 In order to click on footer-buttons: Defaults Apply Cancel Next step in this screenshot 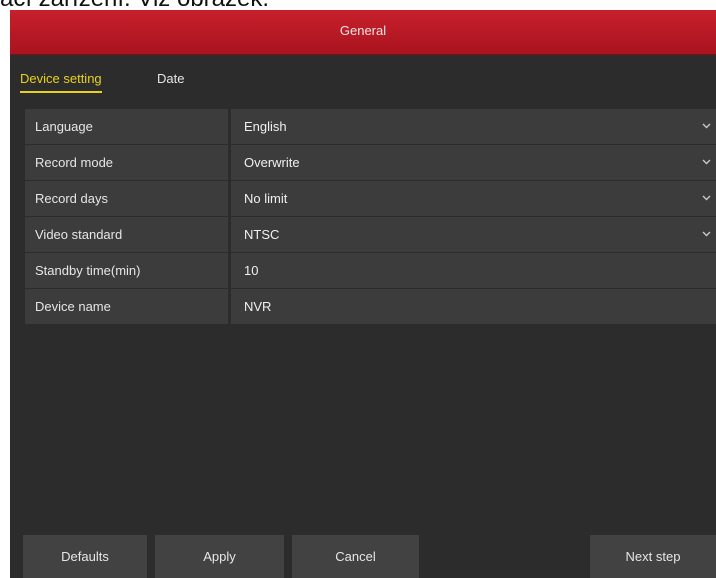, I will do `click(363, 551)`.